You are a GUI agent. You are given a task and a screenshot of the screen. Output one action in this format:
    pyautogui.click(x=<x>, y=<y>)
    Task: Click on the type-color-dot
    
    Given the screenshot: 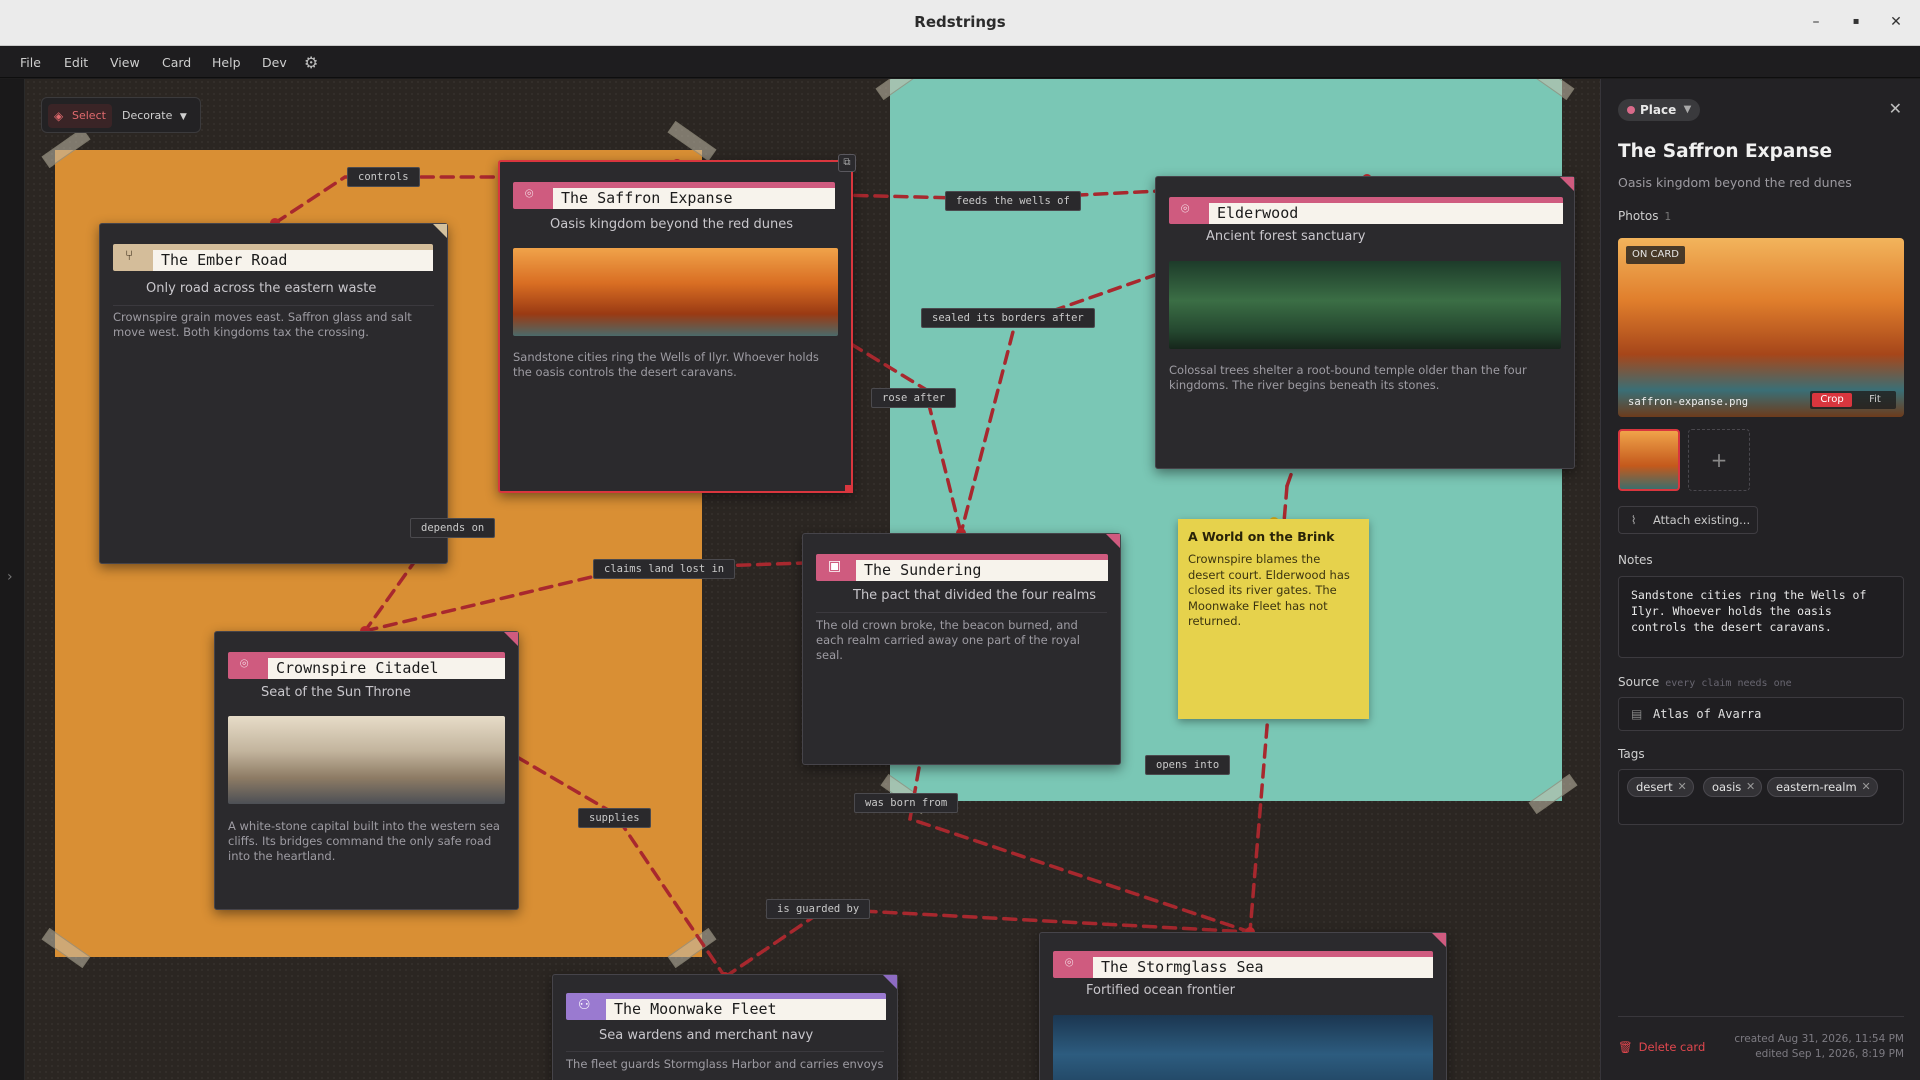 What is the action you would take?
    pyautogui.click(x=1631, y=110)
    